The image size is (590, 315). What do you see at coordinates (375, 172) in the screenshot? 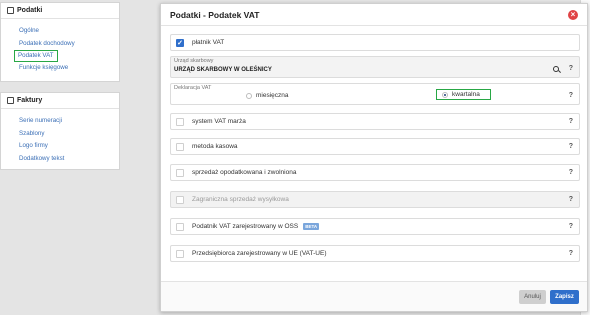
I see `option-sprzedaz-opodatkowana: sprzedaż opodatkowana i zwolniona ?` at bounding box center [375, 172].